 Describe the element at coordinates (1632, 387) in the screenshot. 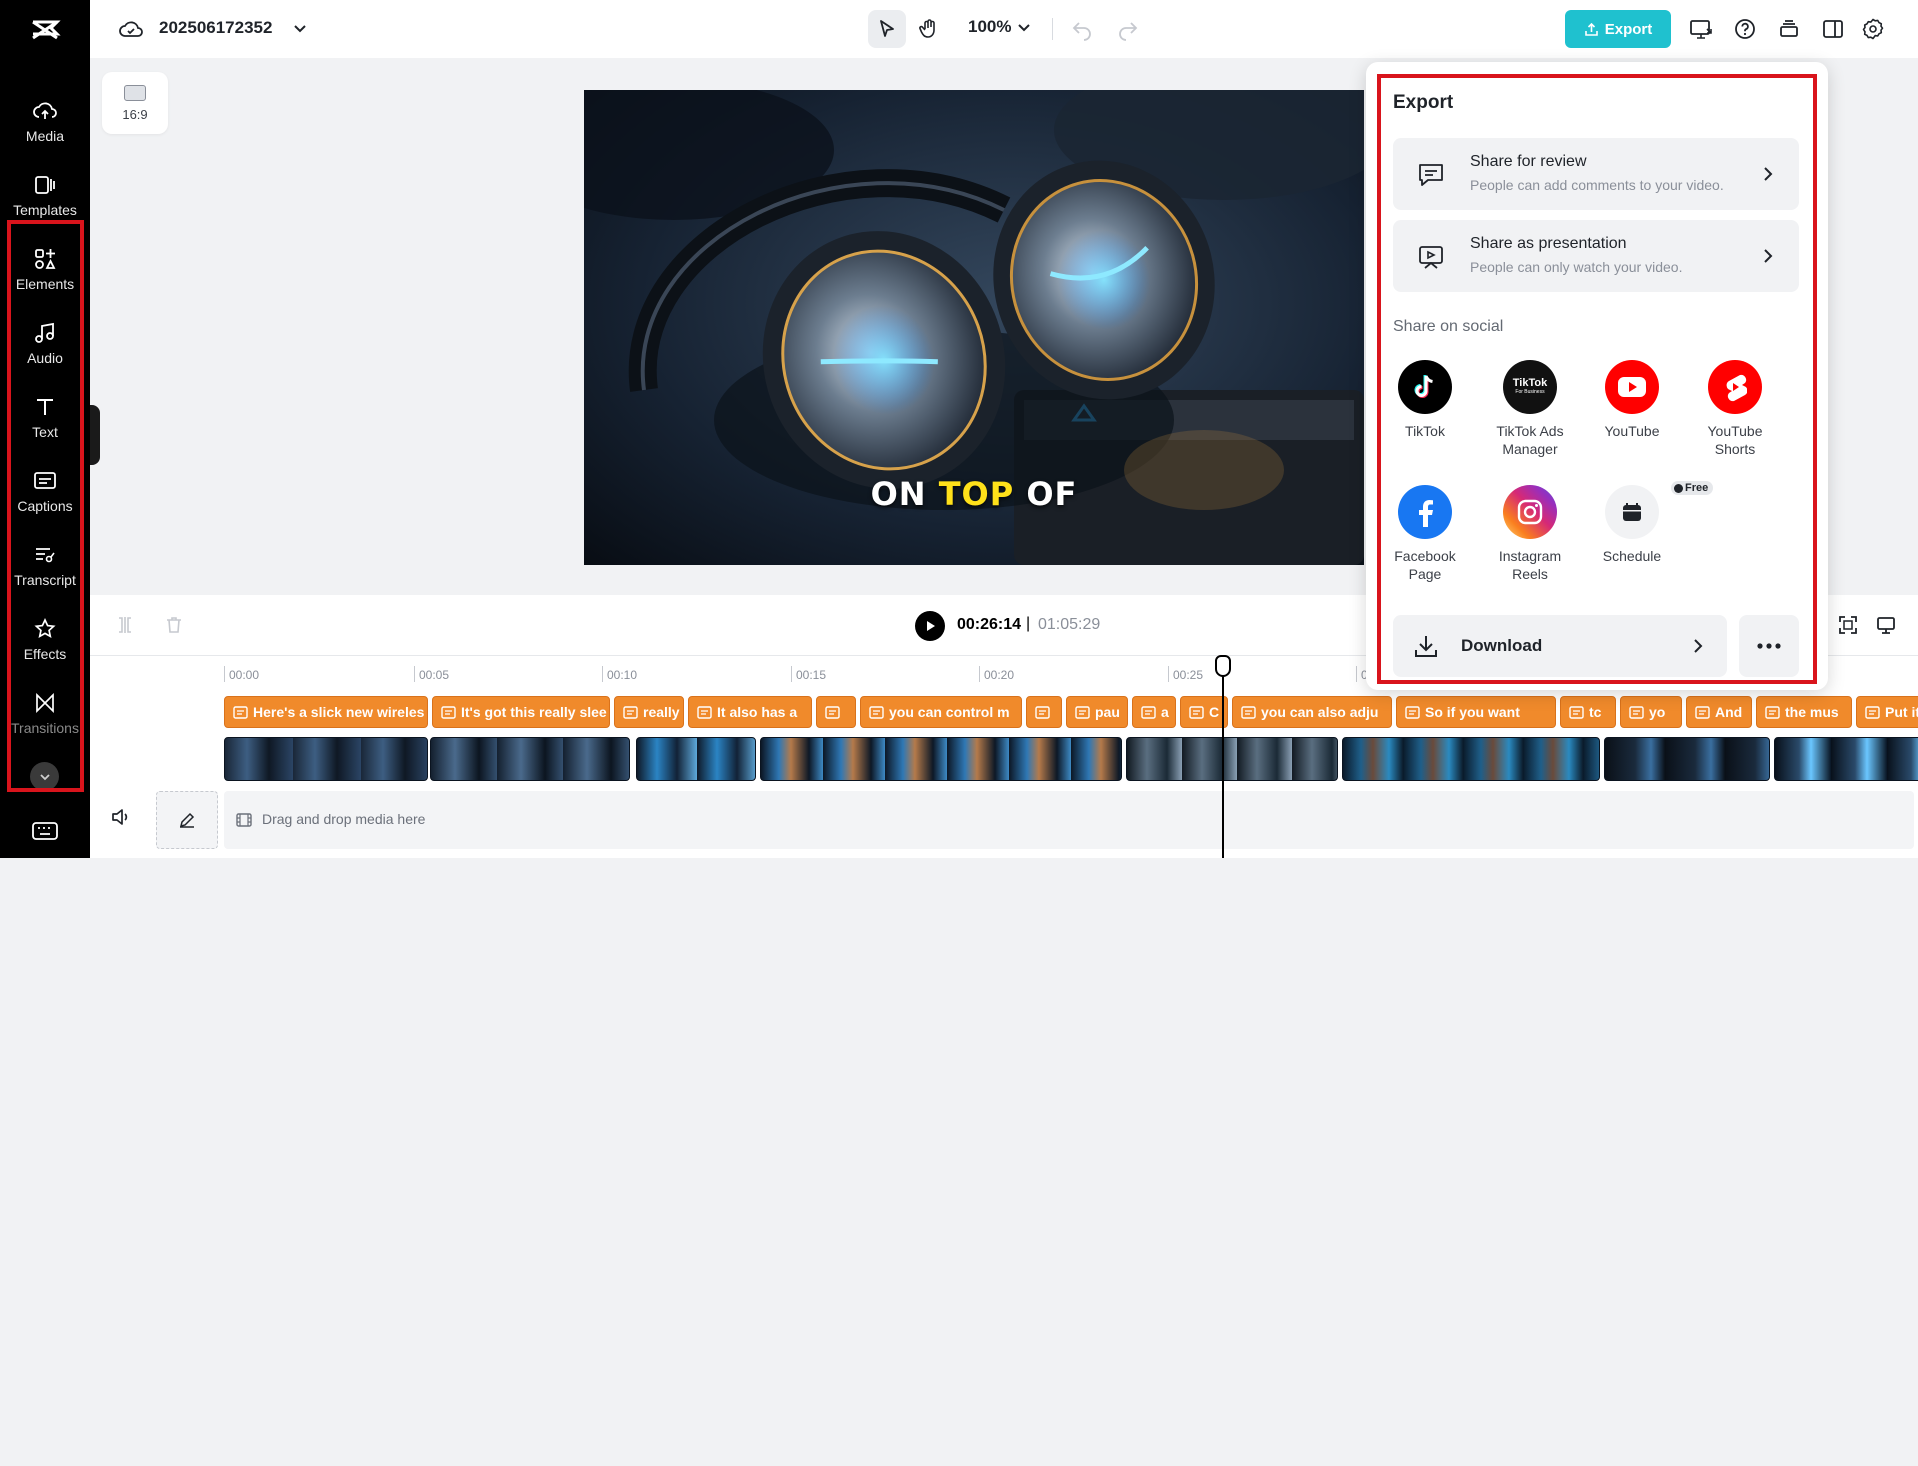

I see `youtube-icon` at that location.